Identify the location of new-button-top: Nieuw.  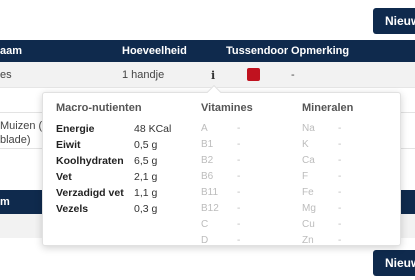
(394, 21).